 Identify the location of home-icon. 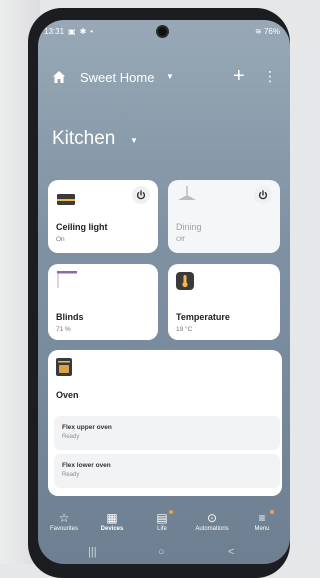
(59, 77).